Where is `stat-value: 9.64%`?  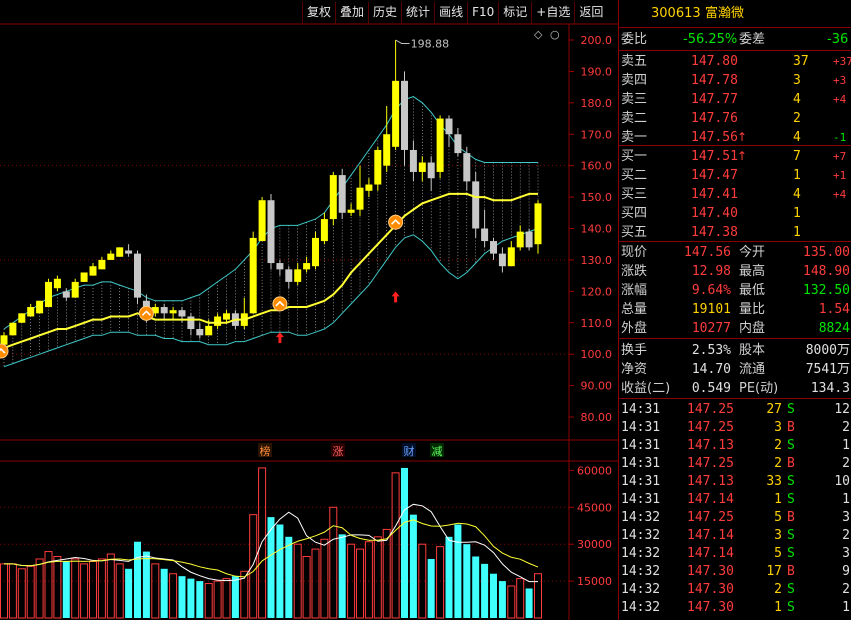 stat-value: 9.64% is located at coordinates (711, 290).